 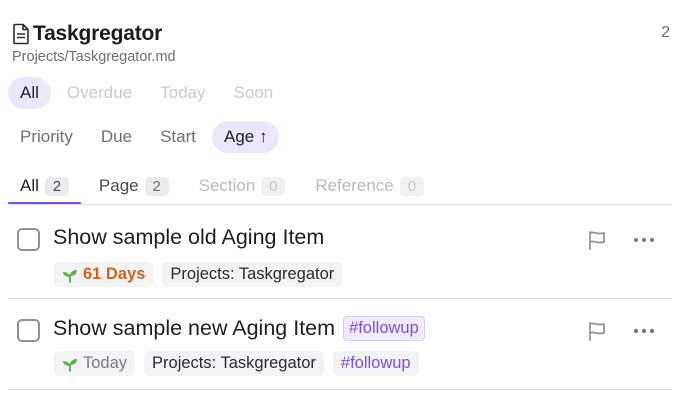 What do you see at coordinates (29, 185) in the screenshot?
I see `tab-label: All` at bounding box center [29, 185].